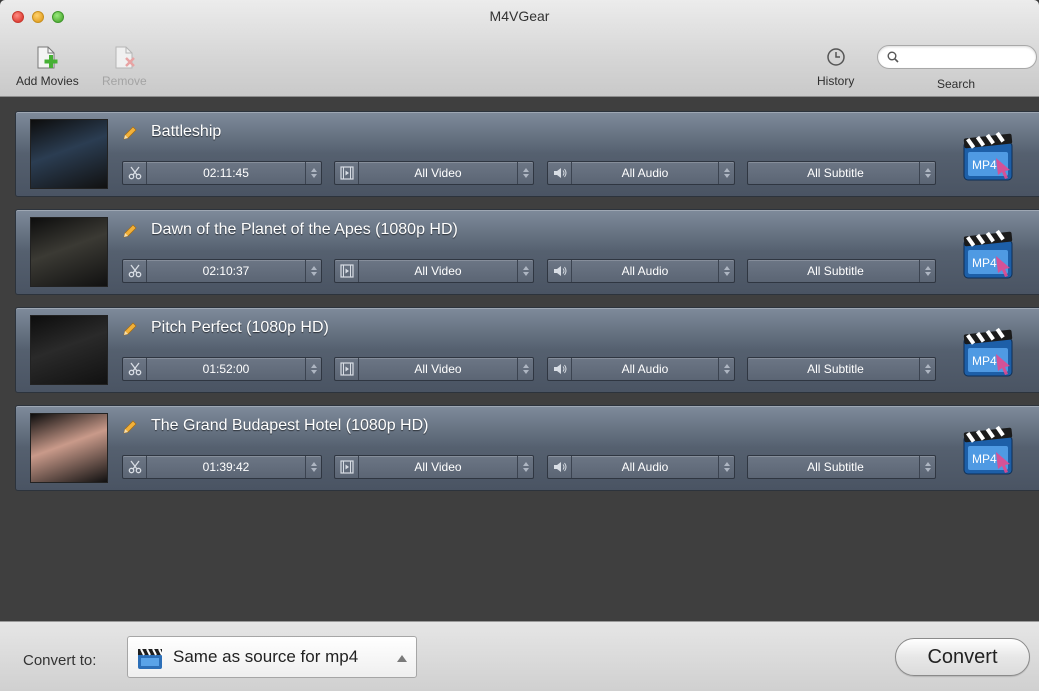  Describe the element at coordinates (226, 173) in the screenshot. I see `duration-value: 02:11:45` at that location.